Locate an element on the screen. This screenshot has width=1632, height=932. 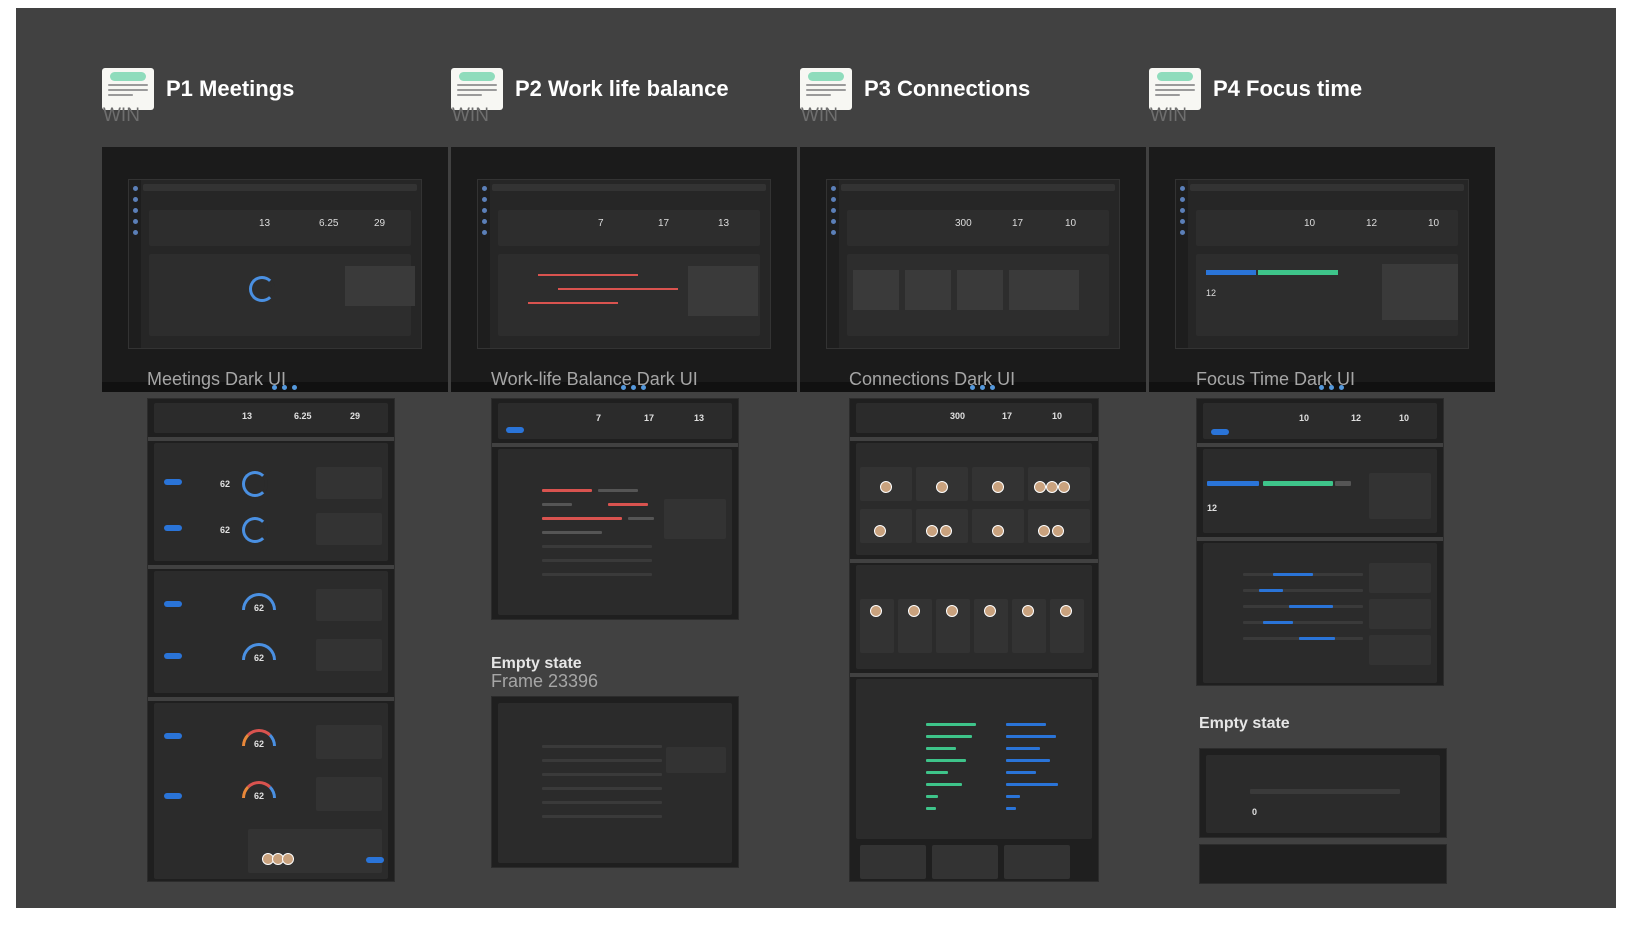
empty-state-frame-name: Frame 23396 is located at coordinates (545, 681).